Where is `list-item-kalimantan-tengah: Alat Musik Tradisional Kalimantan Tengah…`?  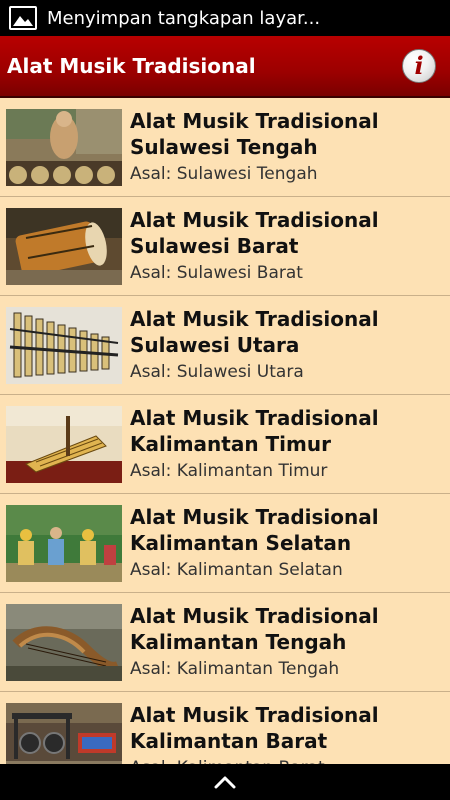 list-item-kalimantan-tengah: Alat Musik Tradisional Kalimantan Tengah… is located at coordinates (225, 642).